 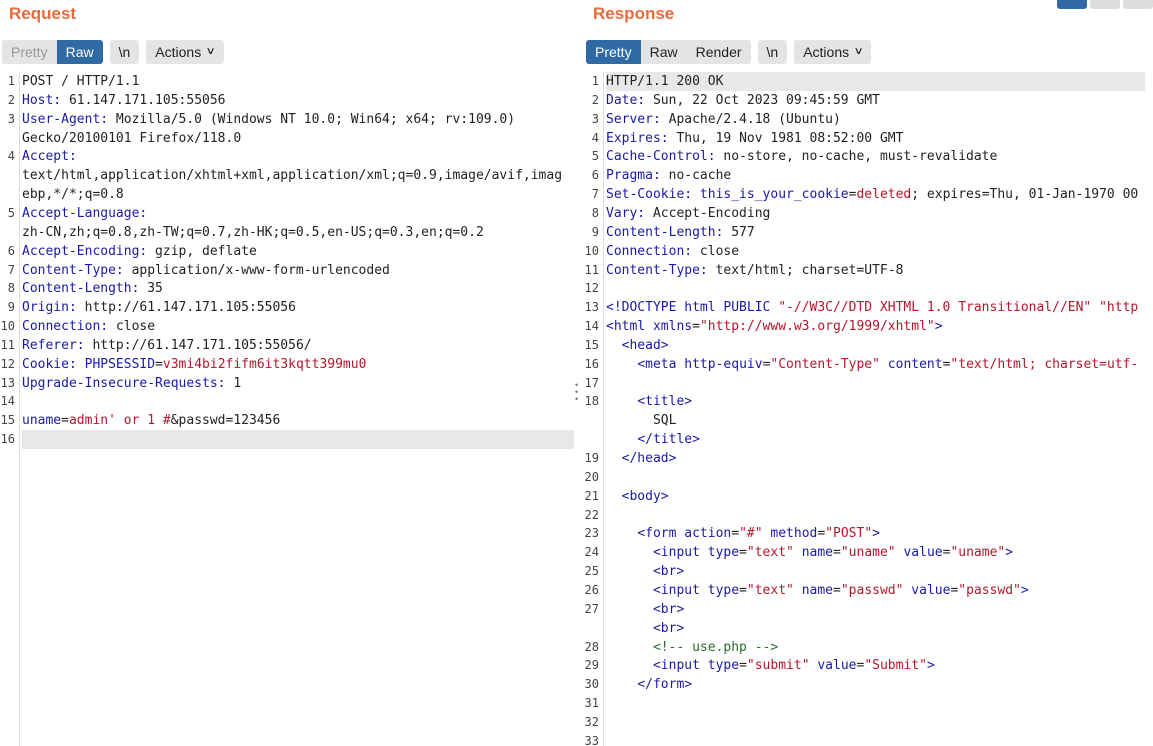 I want to click on response-title: Response, so click(x=634, y=13).